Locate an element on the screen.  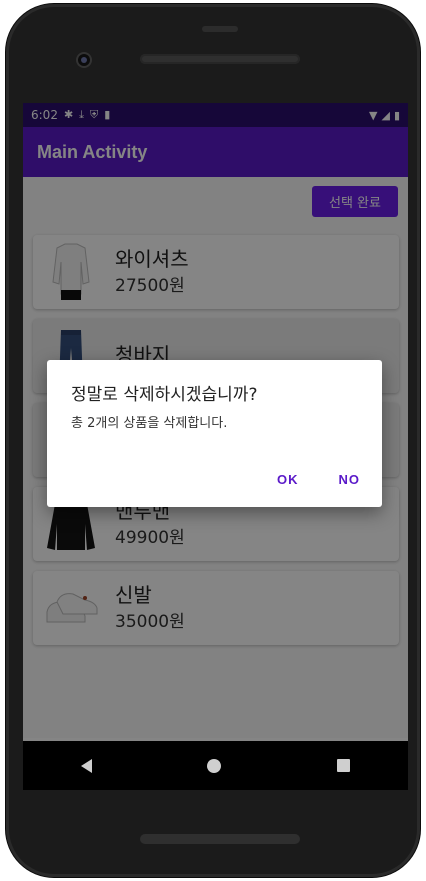
home-icon is located at coordinates (214, 765).